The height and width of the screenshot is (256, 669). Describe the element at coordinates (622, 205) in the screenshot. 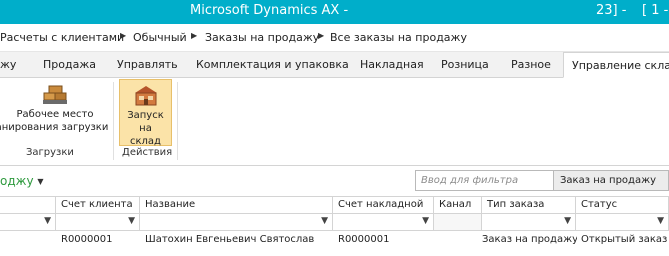

I see `column-header-status: Статус` at that location.